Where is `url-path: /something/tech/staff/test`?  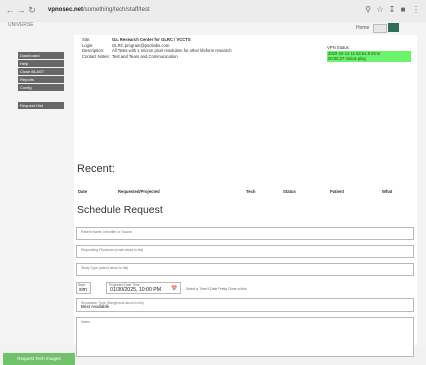
url-path: /something/tech/staff/test is located at coordinates (116, 10).